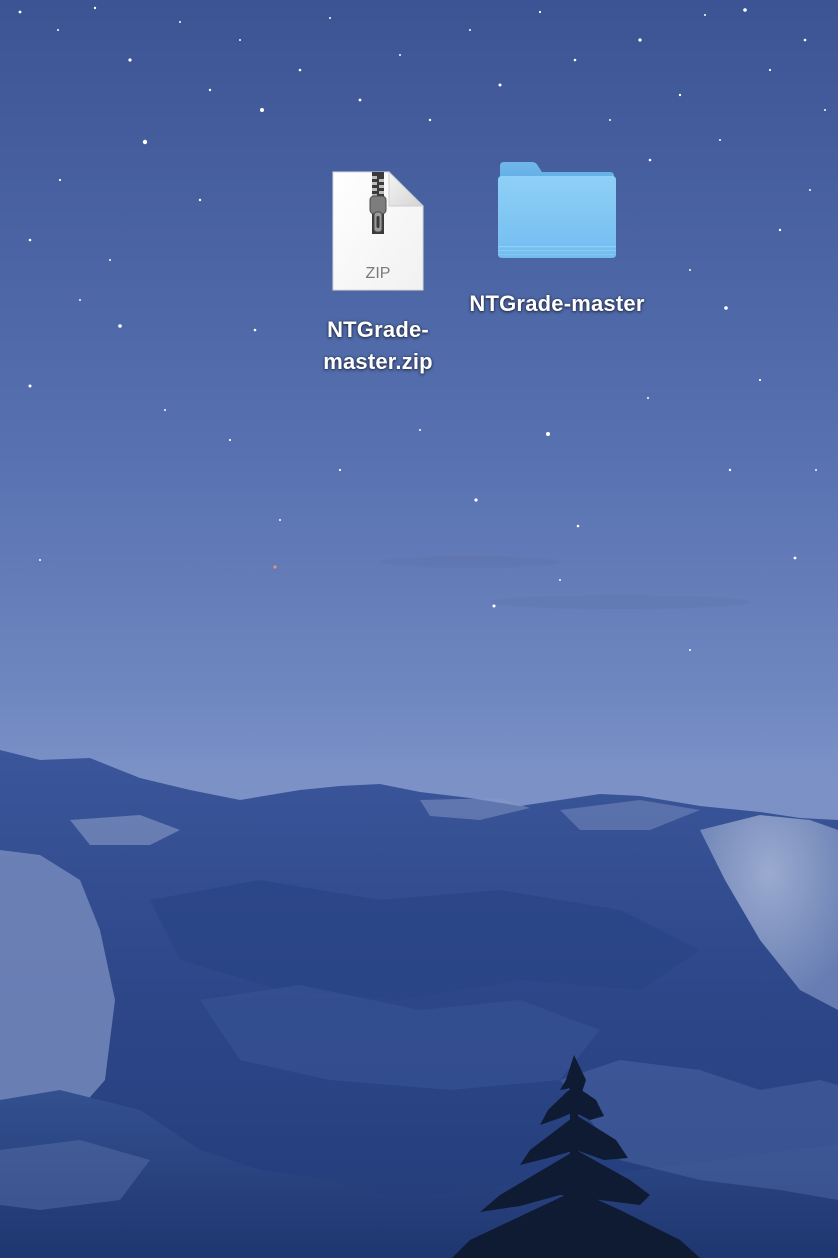 Image resolution: width=838 pixels, height=1258 pixels. Describe the element at coordinates (378, 346) in the screenshot. I see `zip-file-label: NTGrade- master.zip` at that location.